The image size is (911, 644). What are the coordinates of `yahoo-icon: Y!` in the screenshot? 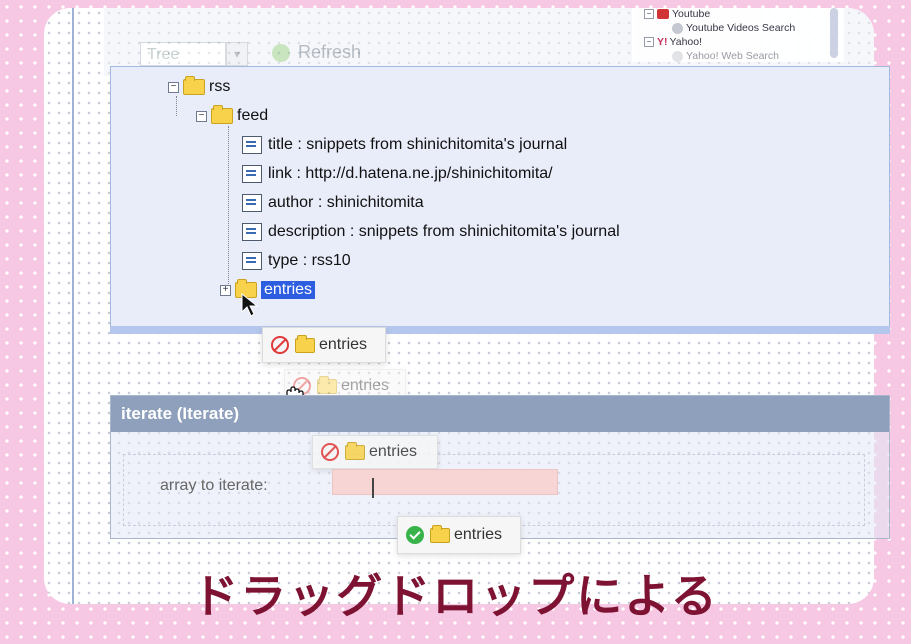 It's located at (662, 42).